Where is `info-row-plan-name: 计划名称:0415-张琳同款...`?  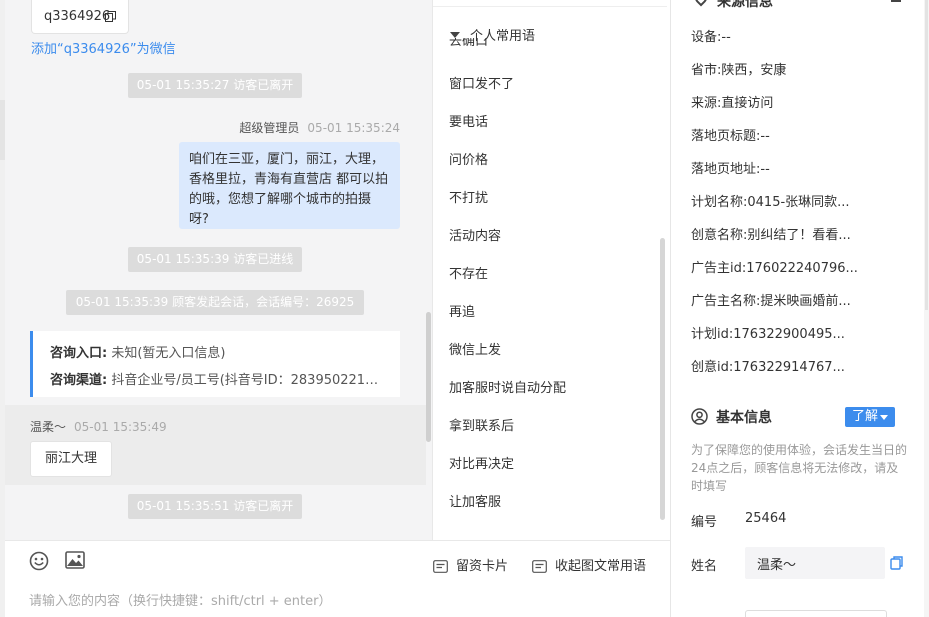 info-row-plan-name: 计划名称:0415-张琳同款... is located at coordinates (798, 200).